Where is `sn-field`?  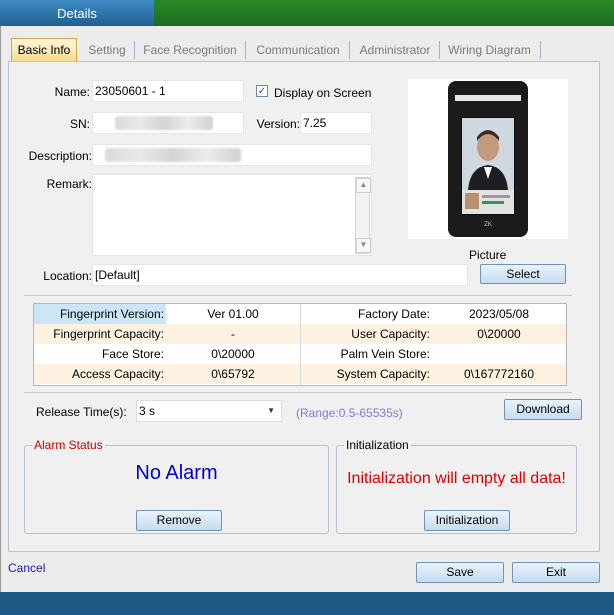
sn-field is located at coordinates (168, 123).